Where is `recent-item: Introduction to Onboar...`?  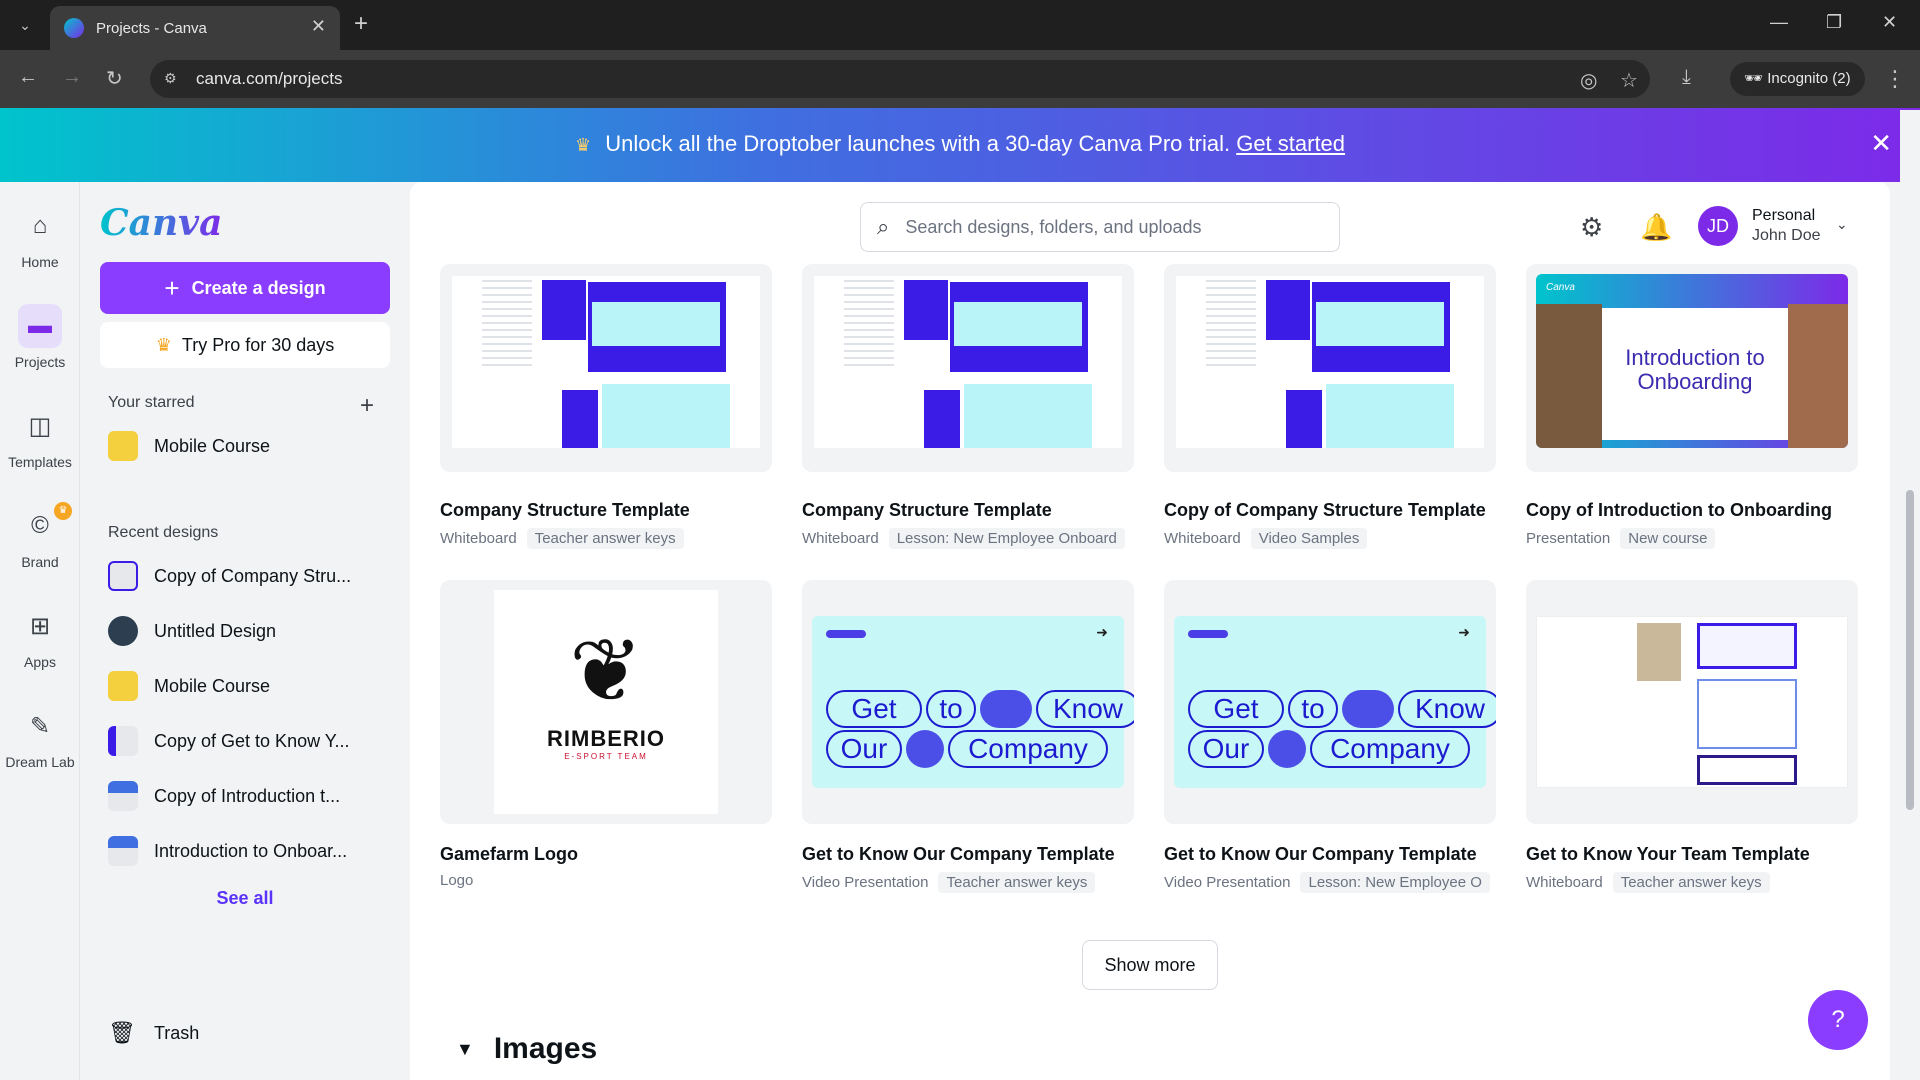 recent-item: Introduction to Onboar... is located at coordinates (248, 851).